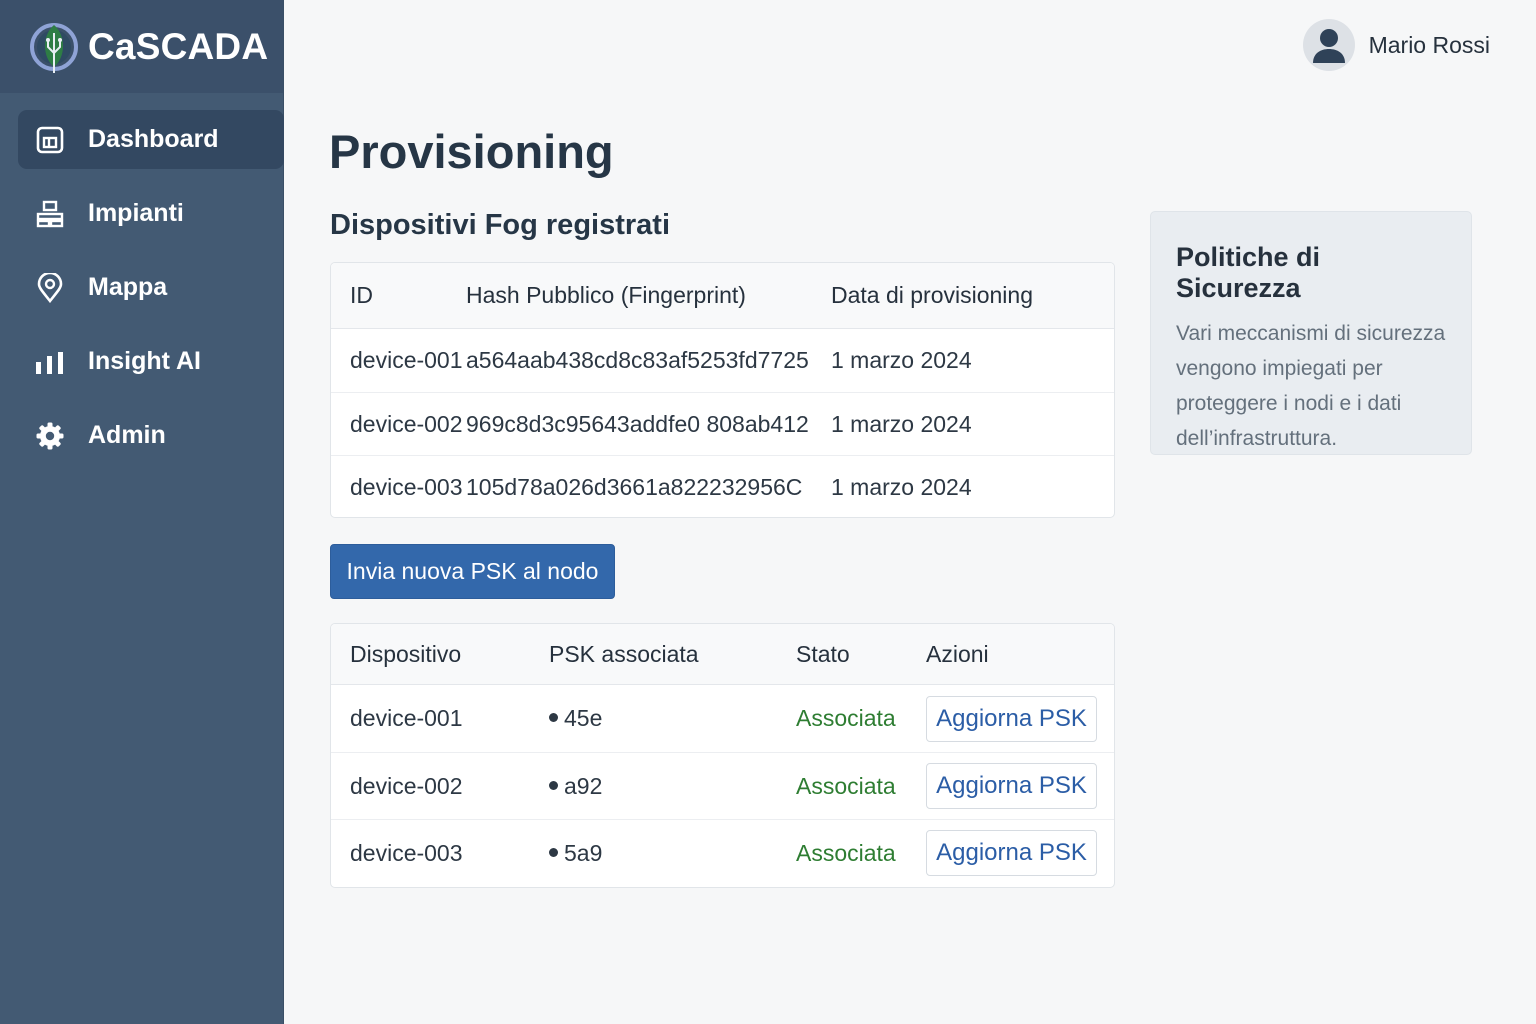 The height and width of the screenshot is (1024, 1536). What do you see at coordinates (722, 852) in the screenshot?
I see `table-row: device-003 5a9 Associata Aggiorna PSK` at bounding box center [722, 852].